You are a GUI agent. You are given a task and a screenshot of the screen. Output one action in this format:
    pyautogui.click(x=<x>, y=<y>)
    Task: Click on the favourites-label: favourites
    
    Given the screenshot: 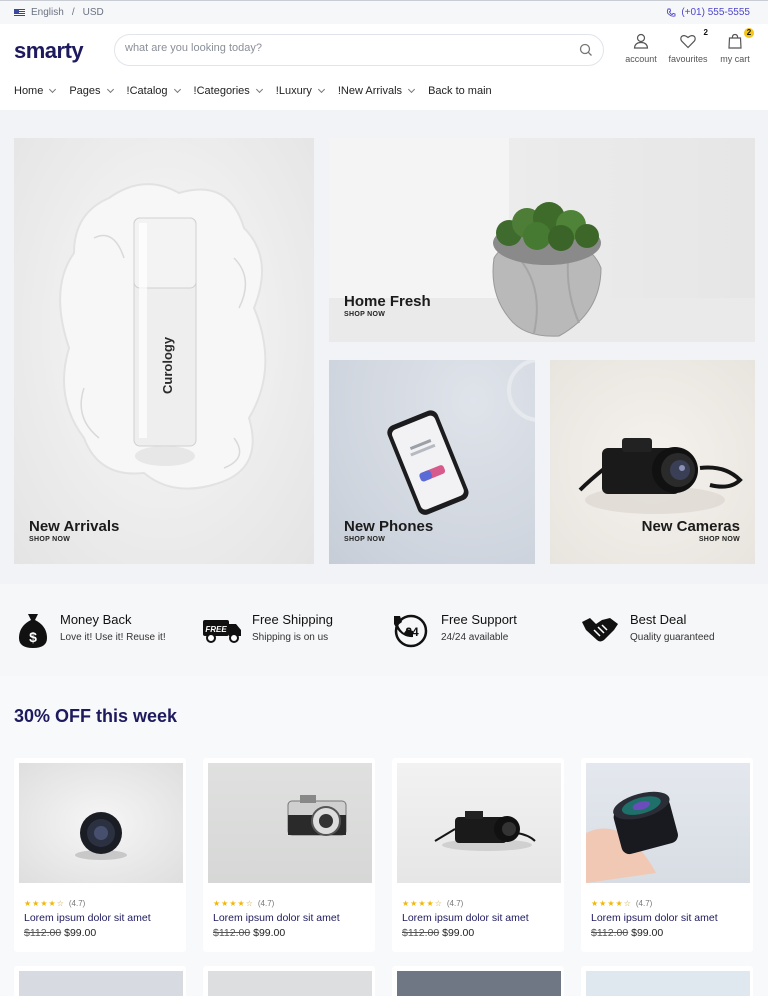 What is the action you would take?
    pyautogui.click(x=688, y=59)
    